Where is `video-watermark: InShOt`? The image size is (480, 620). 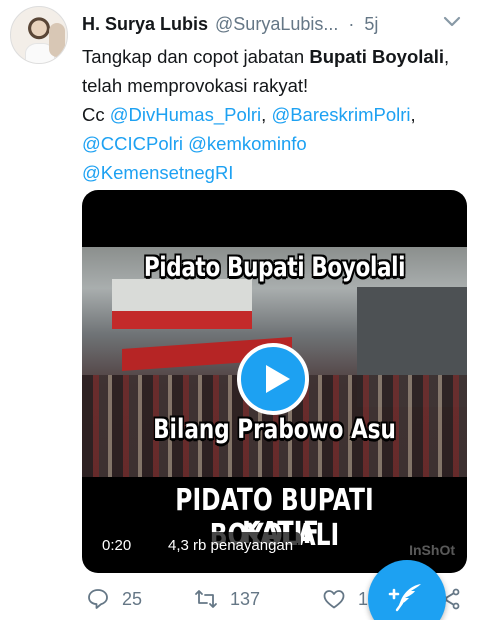 video-watermark: InShOt is located at coordinates (432, 550).